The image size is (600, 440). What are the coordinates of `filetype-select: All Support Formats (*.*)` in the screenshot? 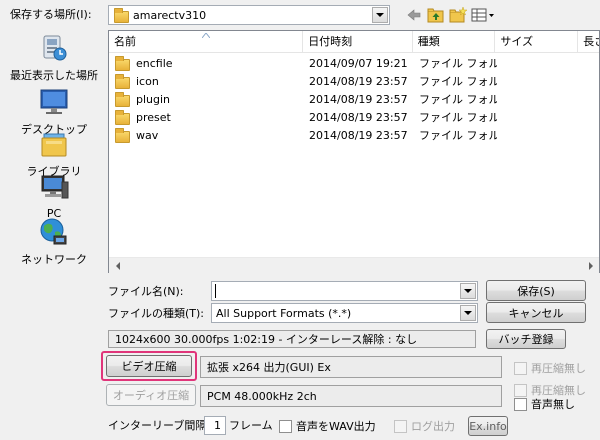 It's located at (344, 313).